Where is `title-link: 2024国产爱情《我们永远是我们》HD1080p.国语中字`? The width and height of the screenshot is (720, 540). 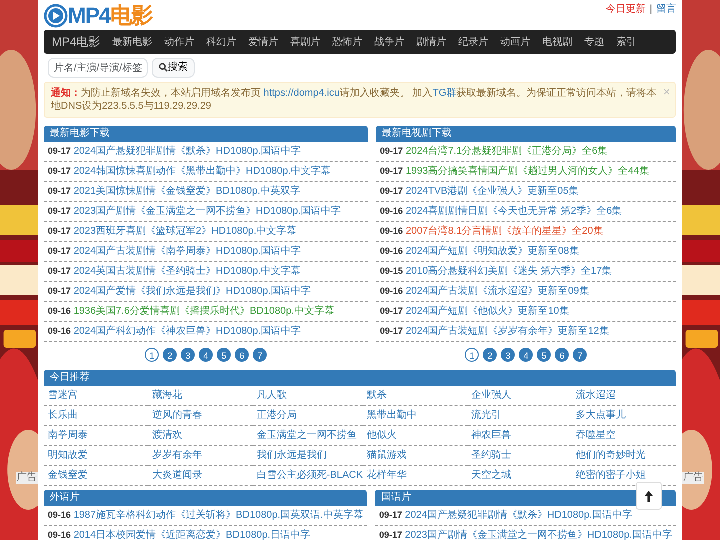
title-link: 2024国产爱情《我们永远是我们》HD1080p.国语中字 is located at coordinates (193, 291).